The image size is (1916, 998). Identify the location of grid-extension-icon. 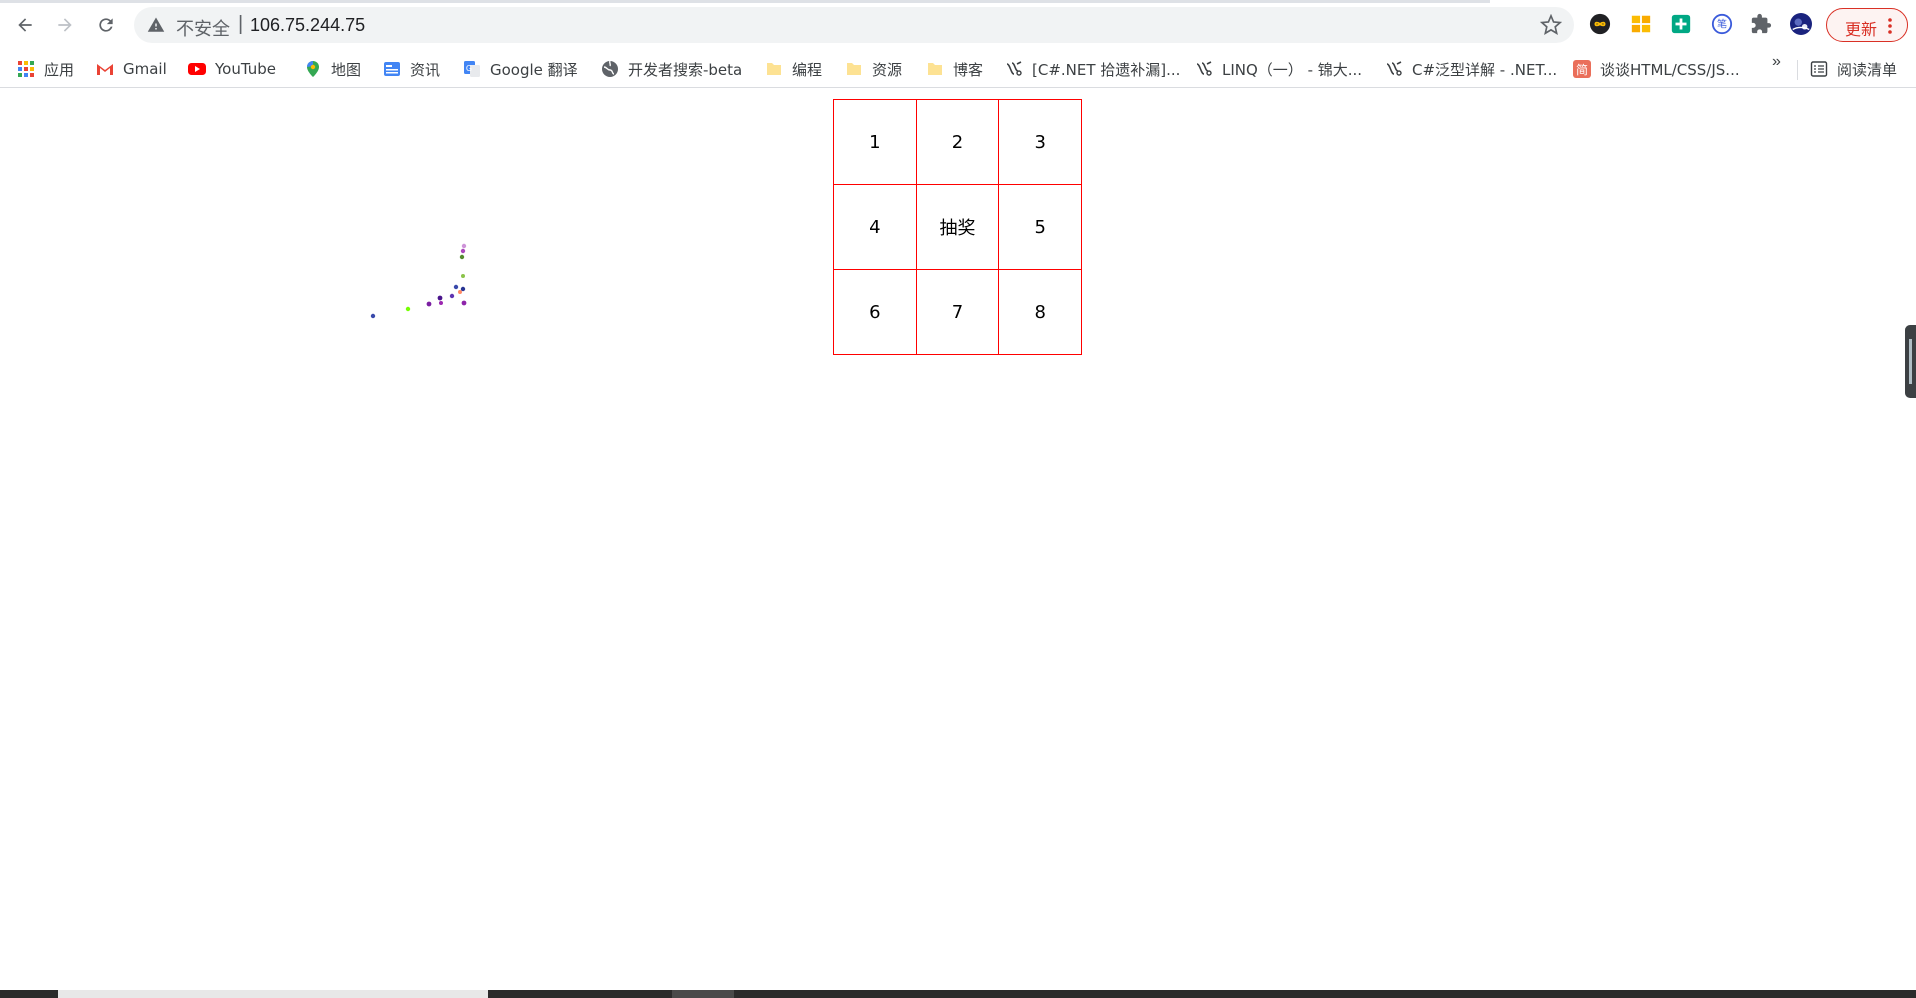
(1641, 24).